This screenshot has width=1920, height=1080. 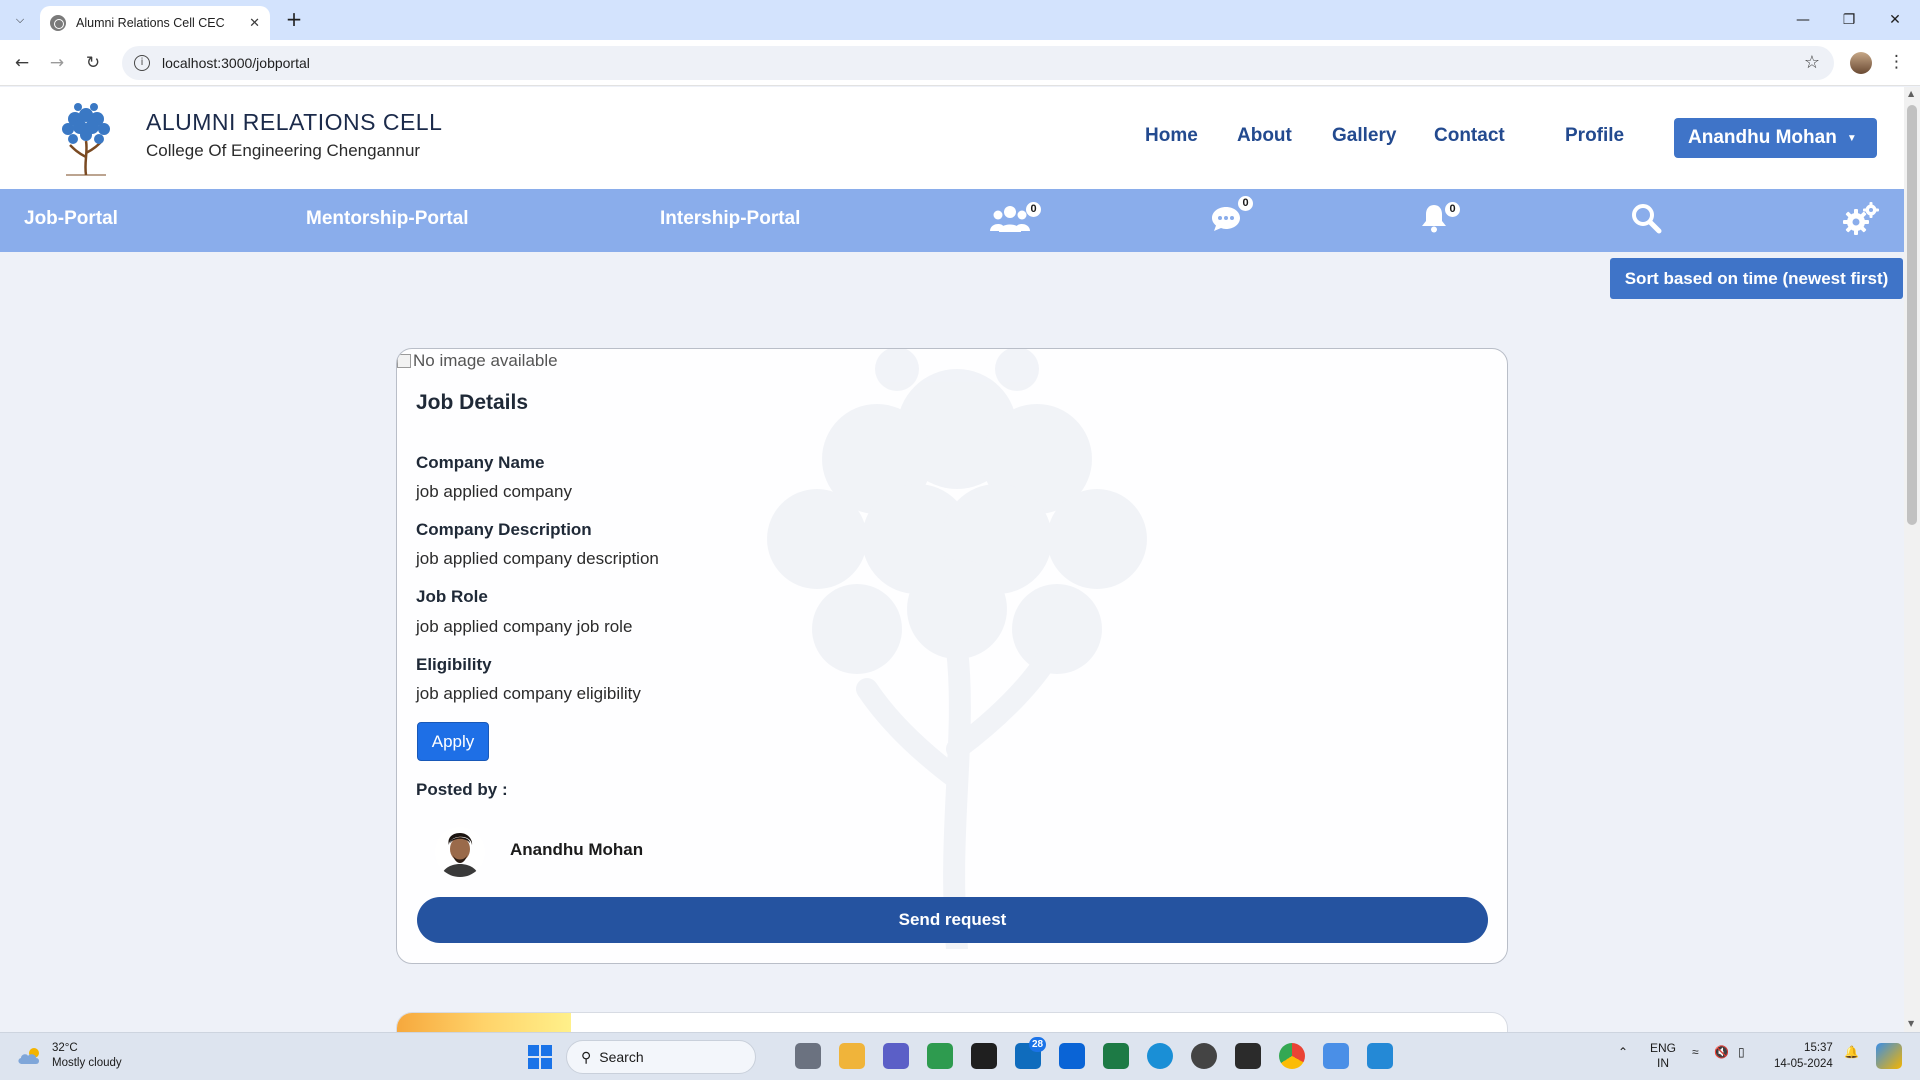 What do you see at coordinates (1756, 278) in the screenshot?
I see `sort-newest-button: Sort based on time (newest first)` at bounding box center [1756, 278].